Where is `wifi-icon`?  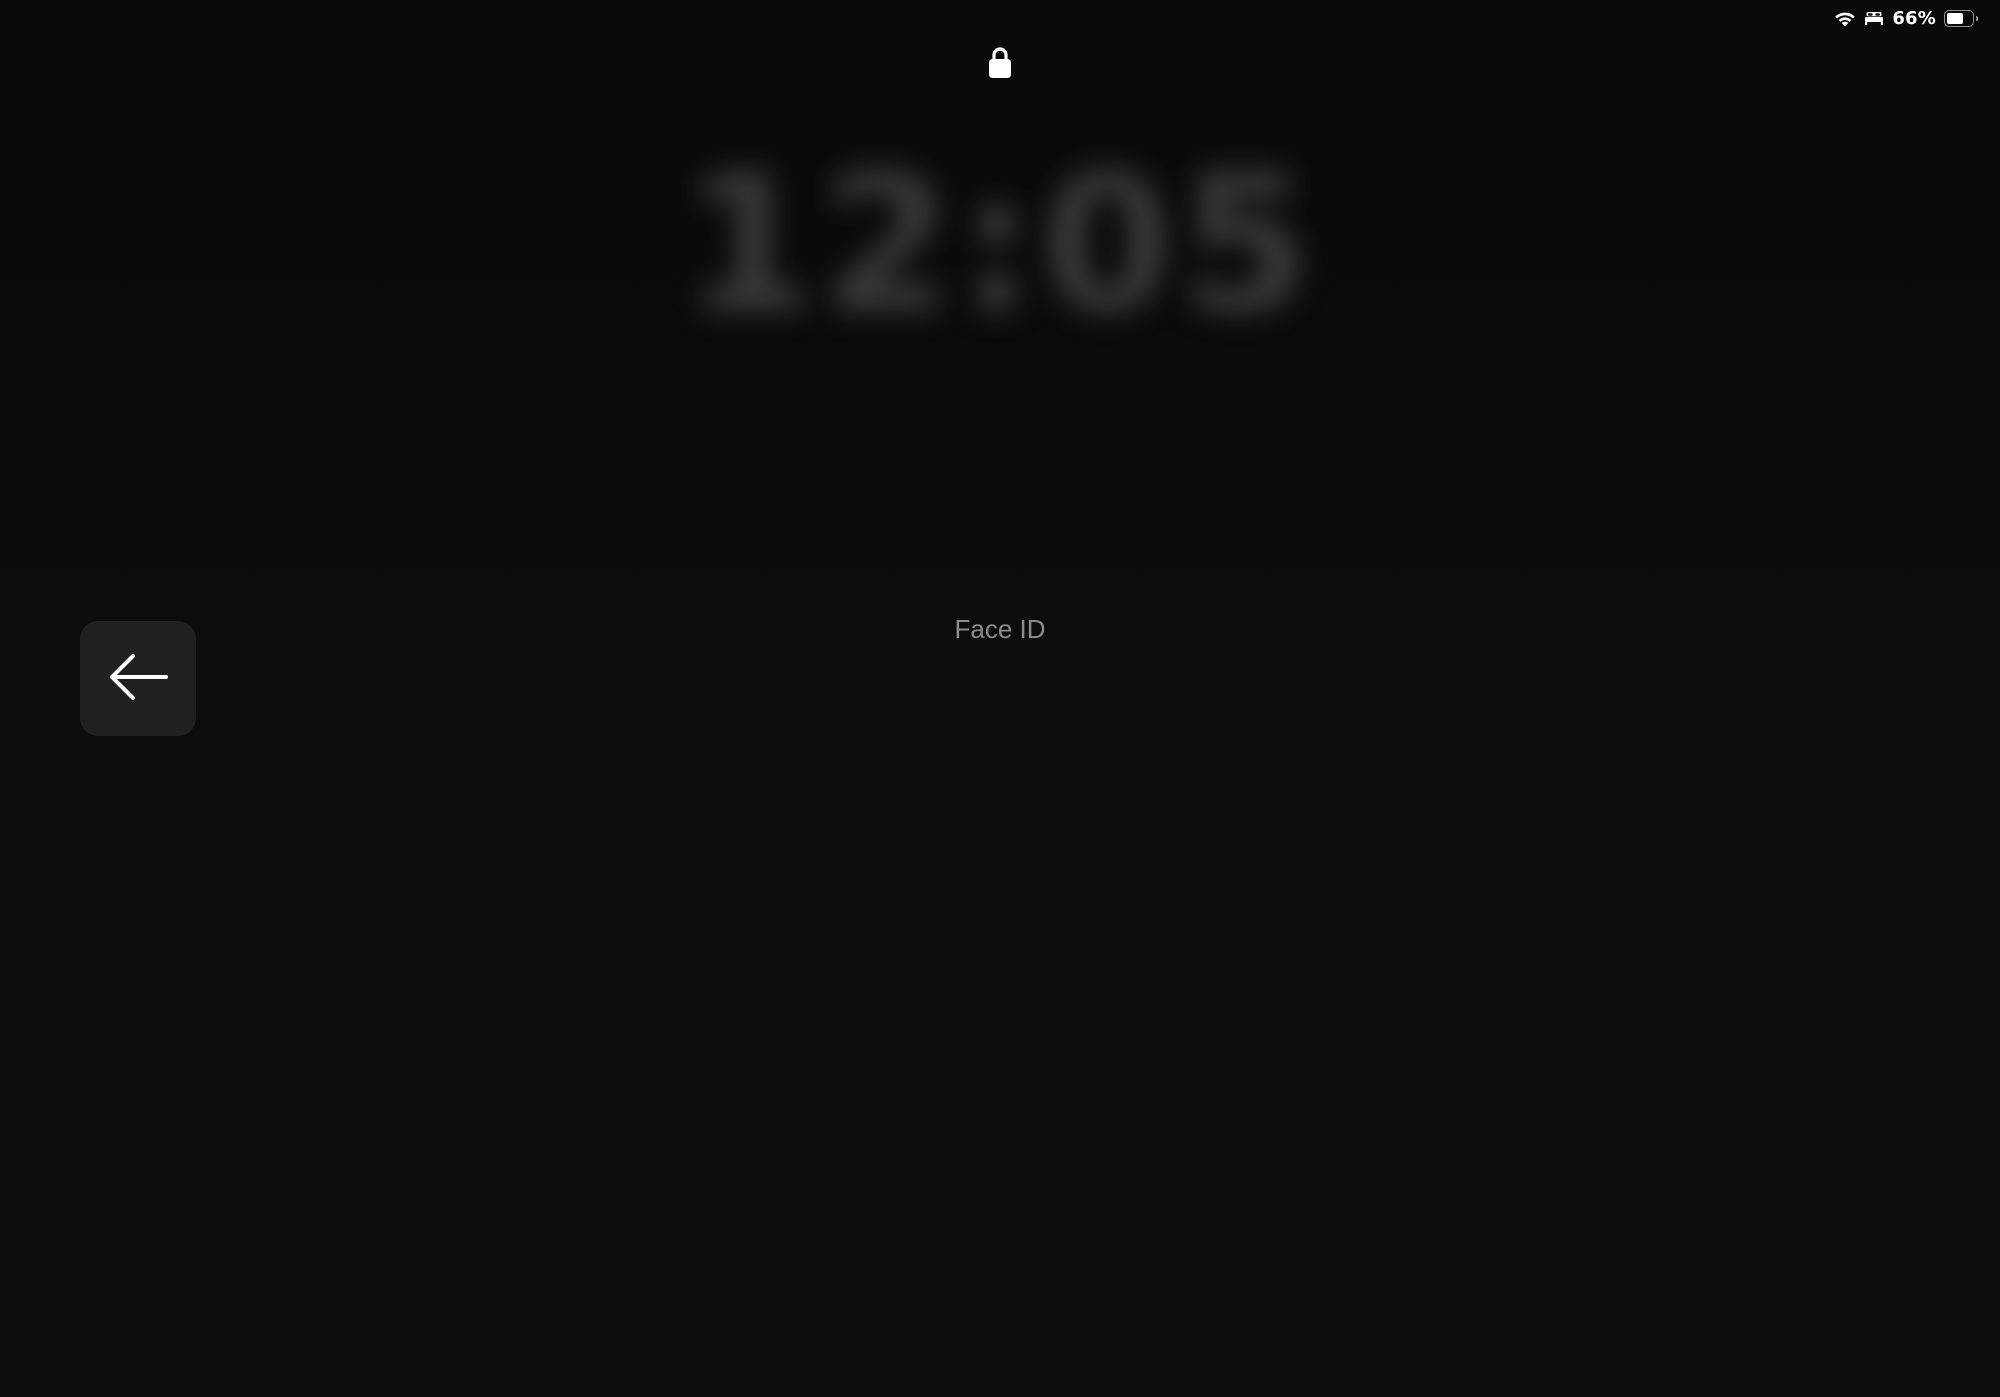
wifi-icon is located at coordinates (1845, 18).